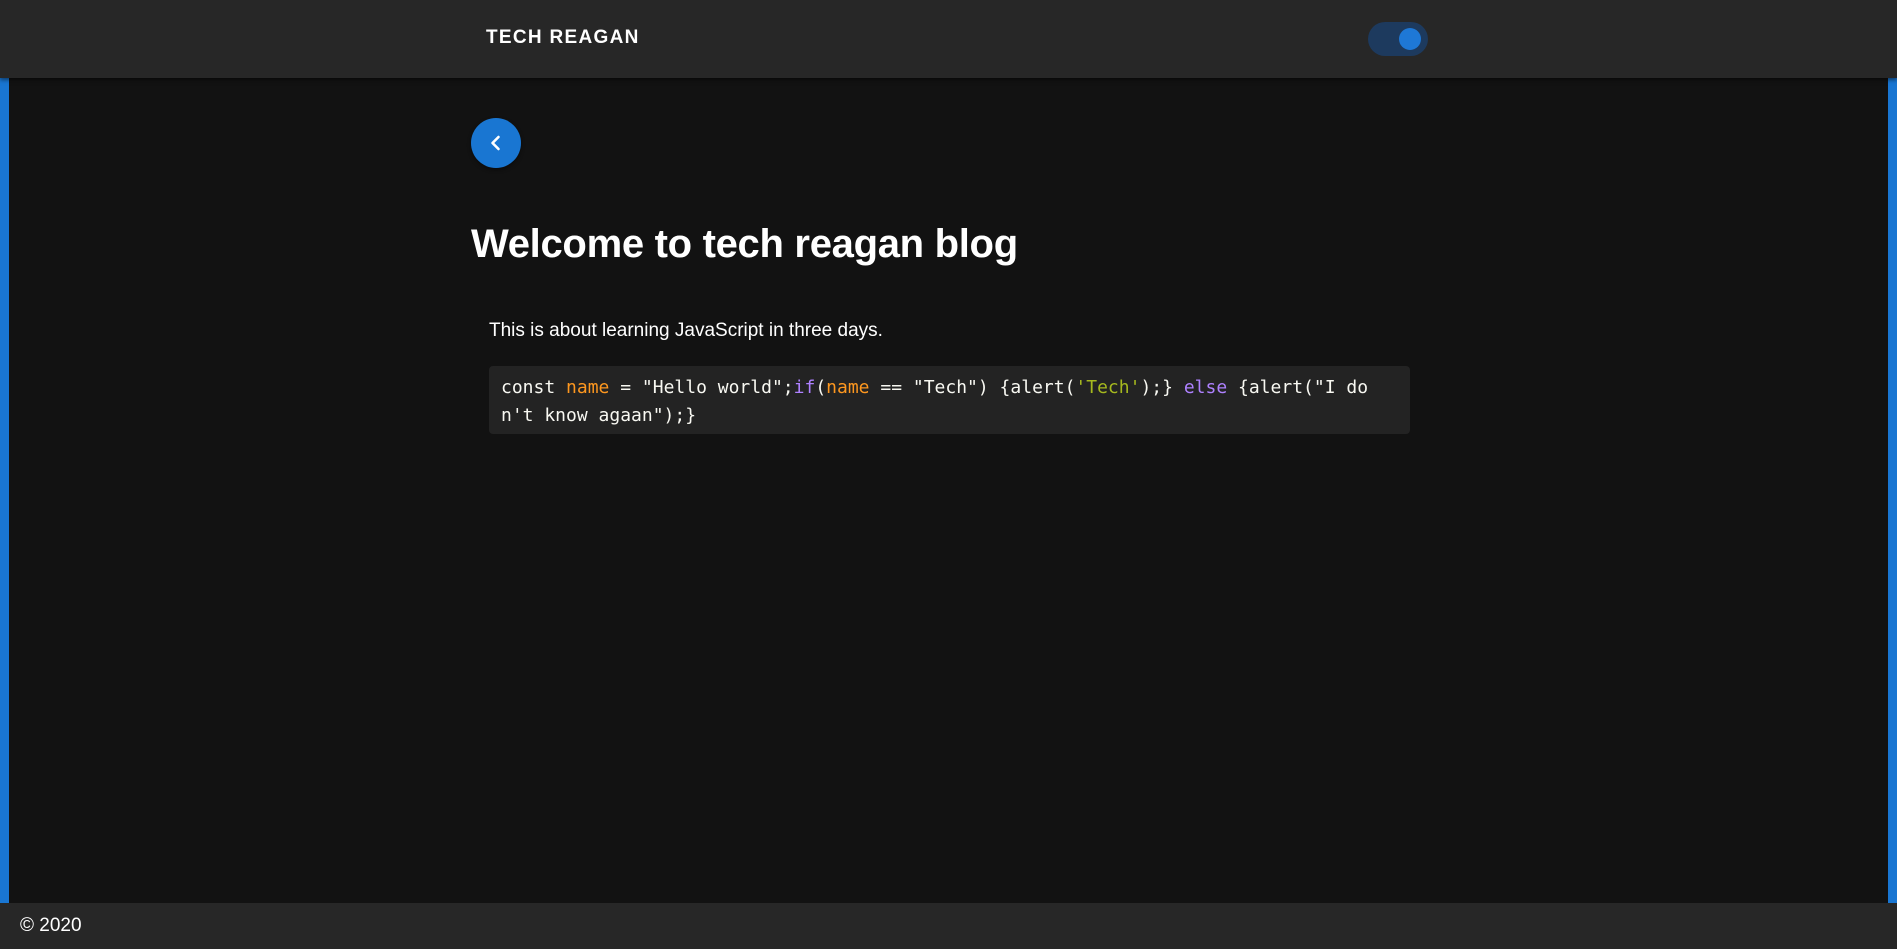 The height and width of the screenshot is (949, 1897). I want to click on back-button, so click(496, 143).